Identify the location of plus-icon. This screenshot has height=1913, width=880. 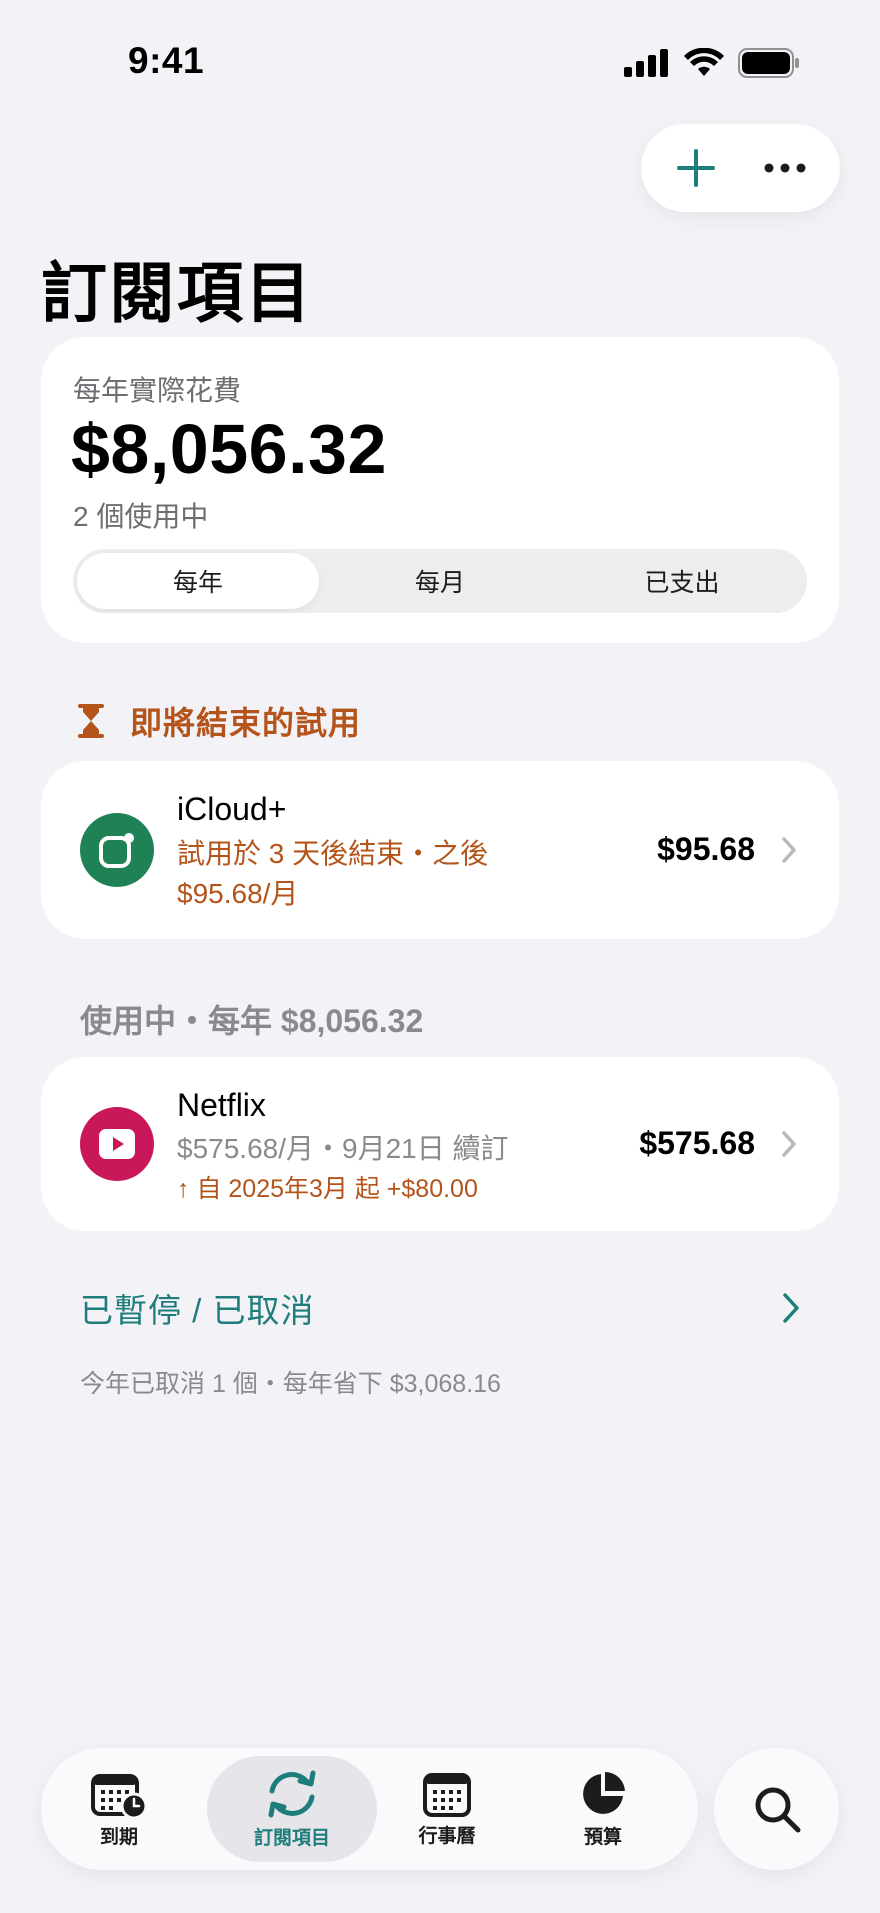
(695, 168).